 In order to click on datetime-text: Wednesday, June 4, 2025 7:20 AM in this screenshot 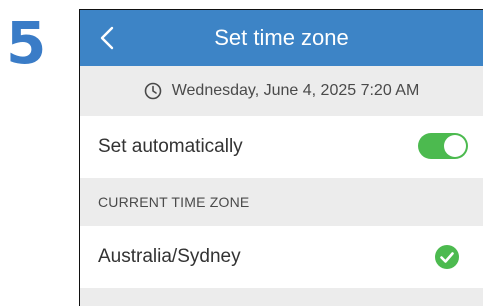, I will do `click(295, 90)`.